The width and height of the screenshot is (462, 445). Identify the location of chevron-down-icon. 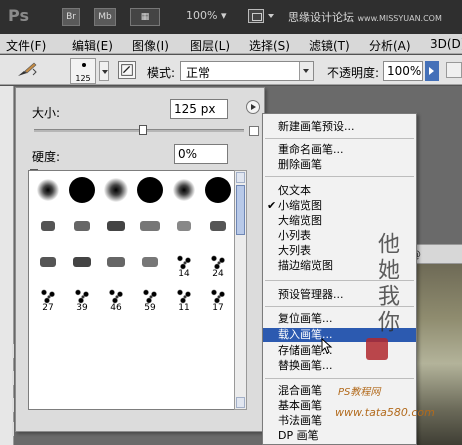
(306, 71).